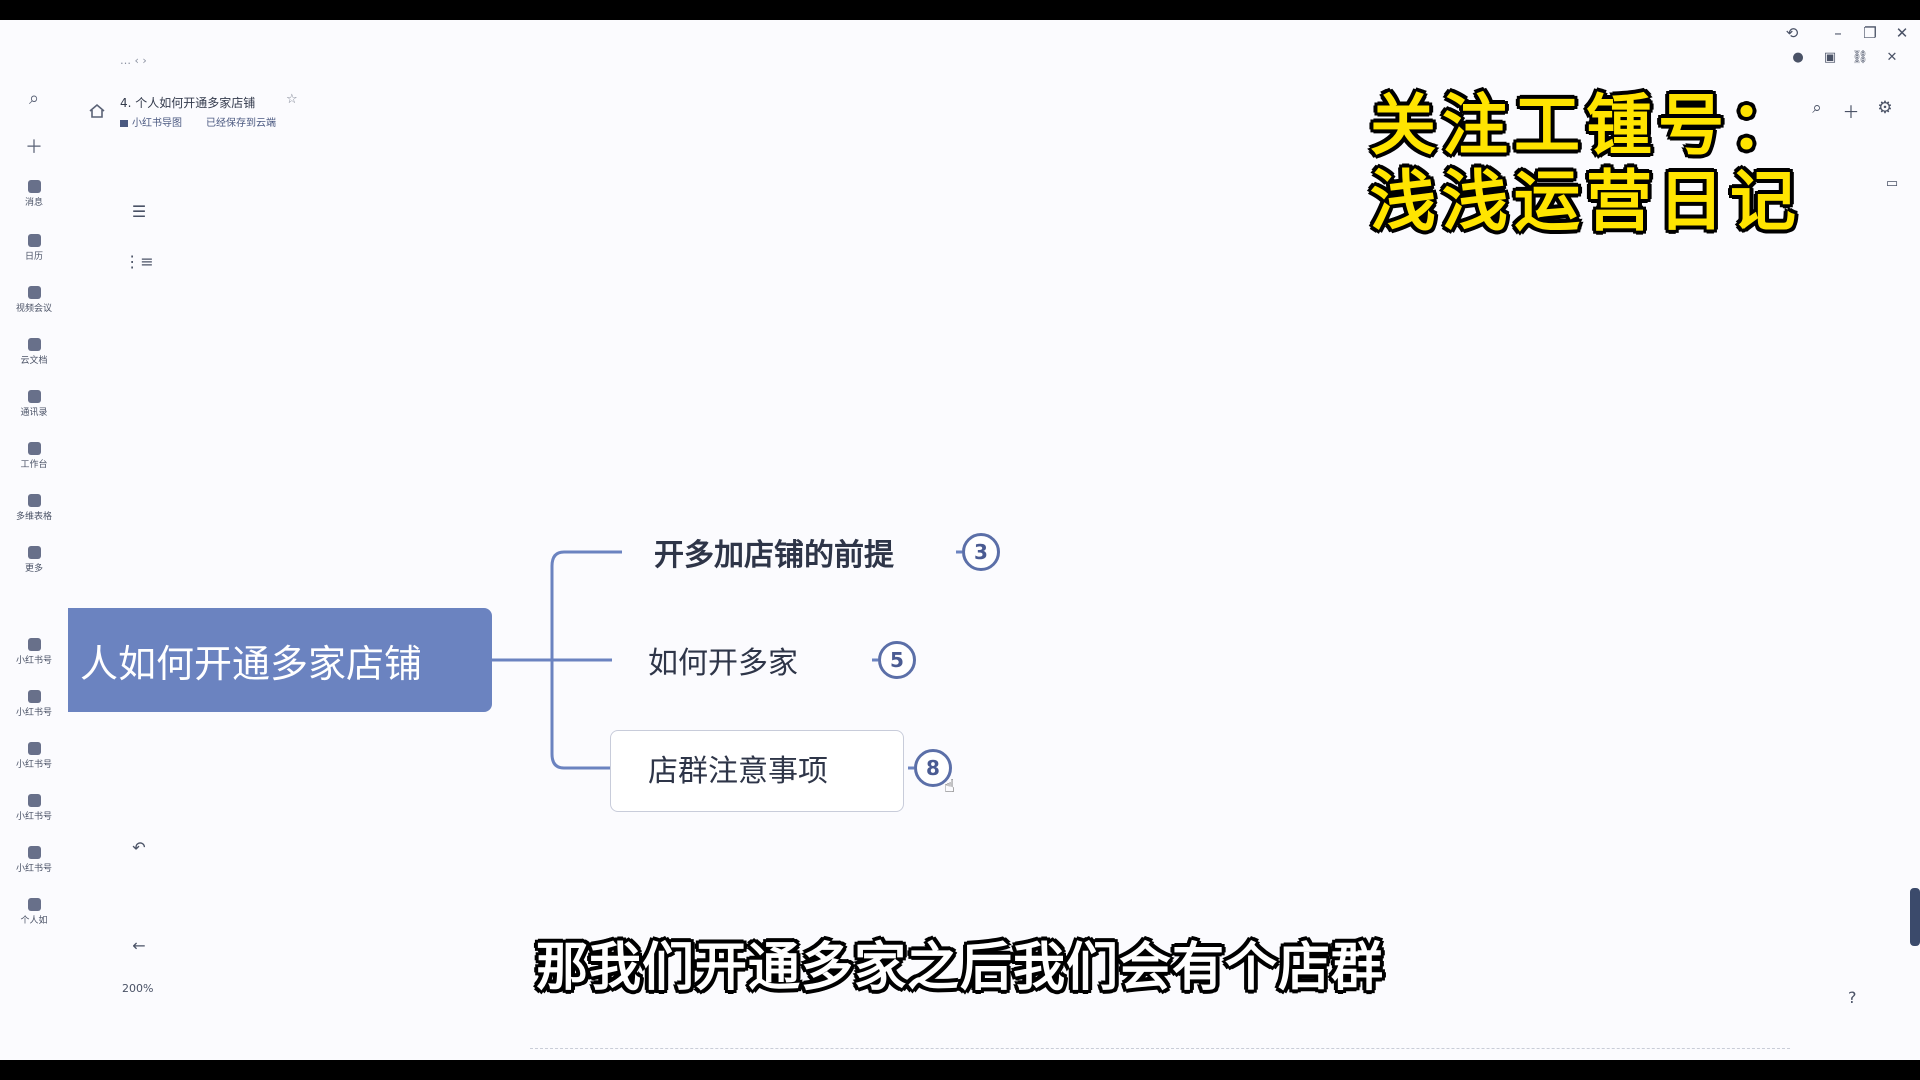  I want to click on vertical-scrollbar, so click(1915, 917).